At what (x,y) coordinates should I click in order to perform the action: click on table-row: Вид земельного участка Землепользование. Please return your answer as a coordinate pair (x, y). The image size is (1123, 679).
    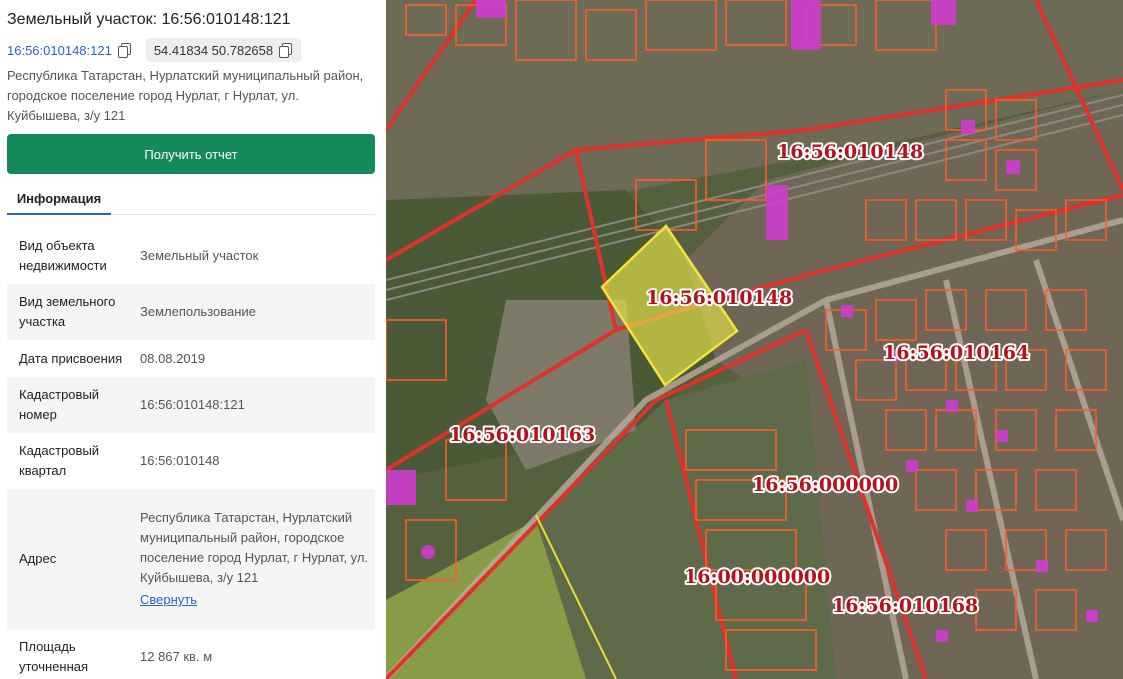
    Looking at the image, I should click on (191, 312).